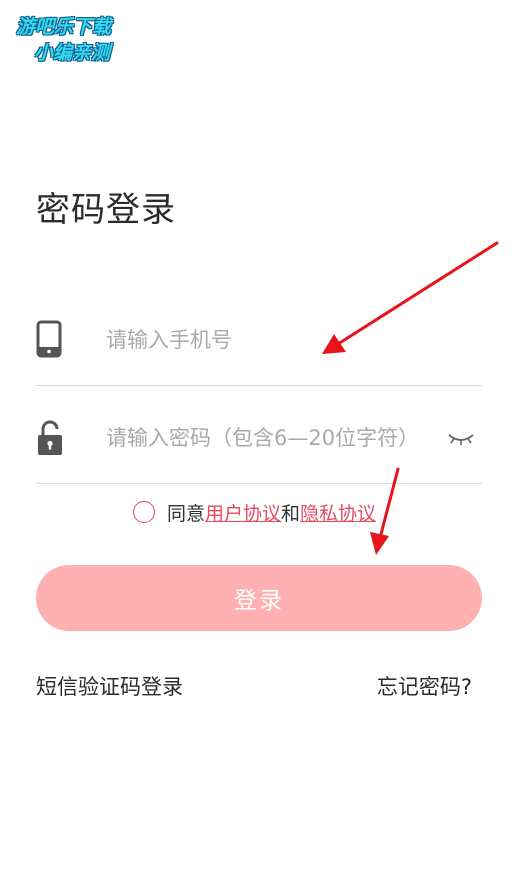  What do you see at coordinates (424, 686) in the screenshot?
I see `forgot-password-link: 忘记密码?` at bounding box center [424, 686].